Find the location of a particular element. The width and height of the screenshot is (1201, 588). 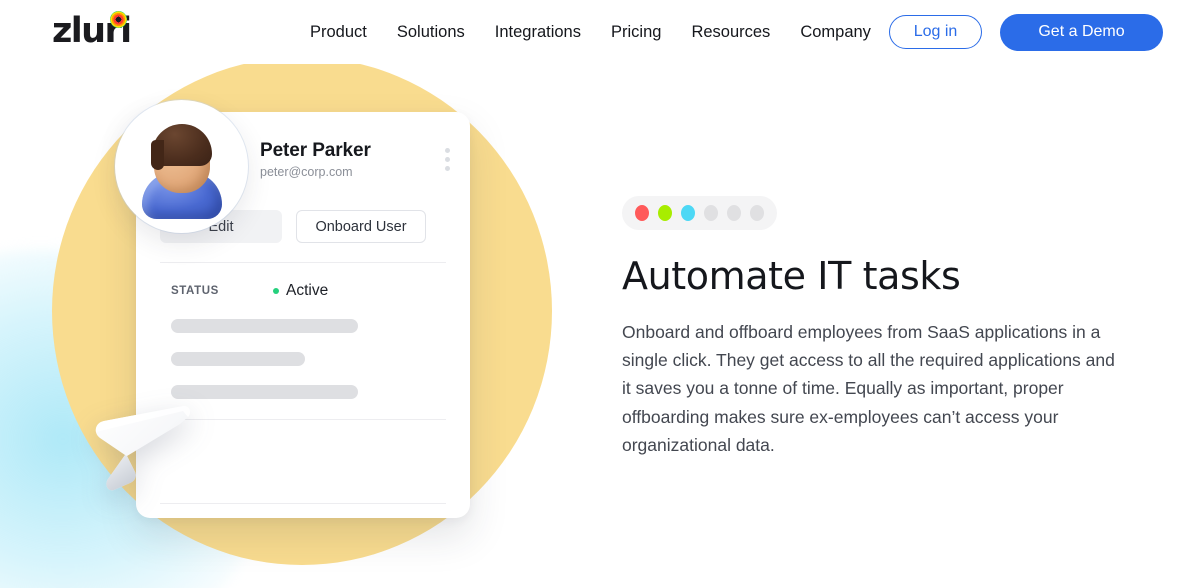

status-value: Active is located at coordinates (307, 290).